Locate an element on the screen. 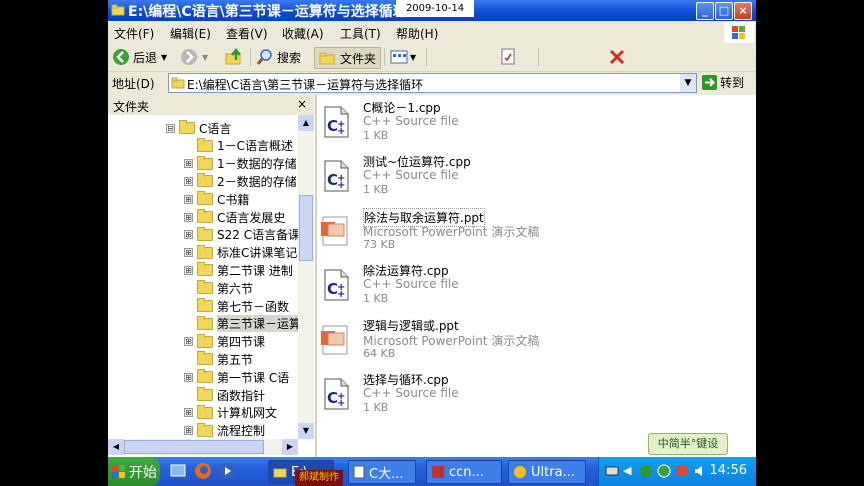  menu-bar: 文件(F) 编辑(E) 查看(V) 收藏(A) 工具(T) 帮助(H) is located at coordinates (432, 33).